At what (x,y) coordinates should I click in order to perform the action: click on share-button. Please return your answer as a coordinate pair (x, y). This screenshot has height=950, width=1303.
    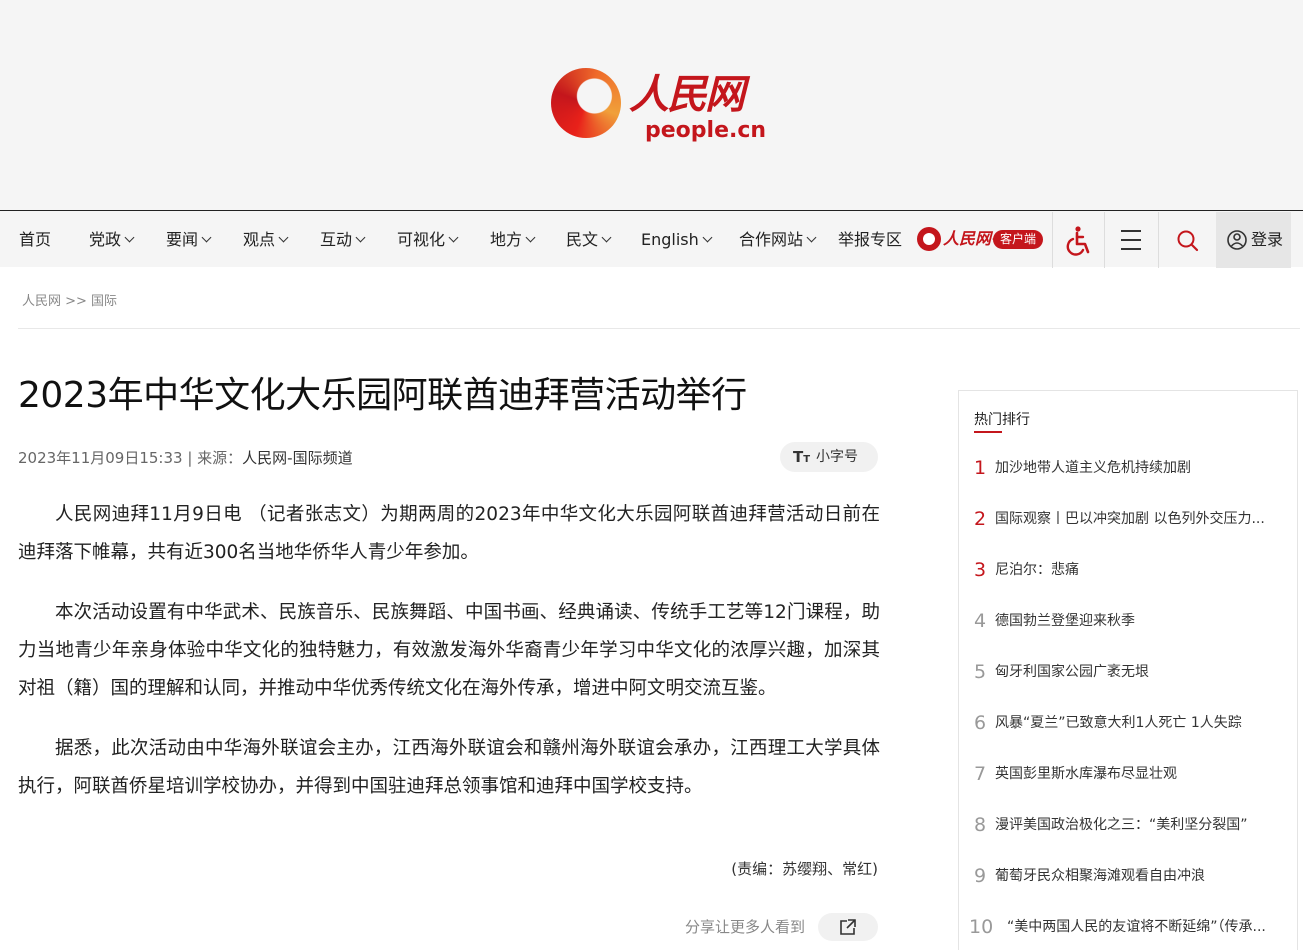
    Looking at the image, I should click on (848, 927).